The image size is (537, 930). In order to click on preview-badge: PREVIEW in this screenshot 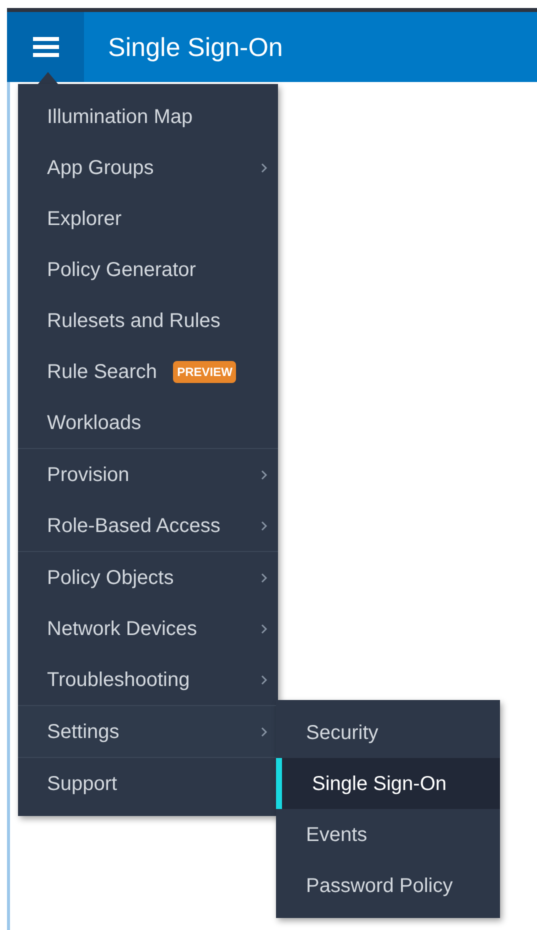, I will do `click(204, 371)`.